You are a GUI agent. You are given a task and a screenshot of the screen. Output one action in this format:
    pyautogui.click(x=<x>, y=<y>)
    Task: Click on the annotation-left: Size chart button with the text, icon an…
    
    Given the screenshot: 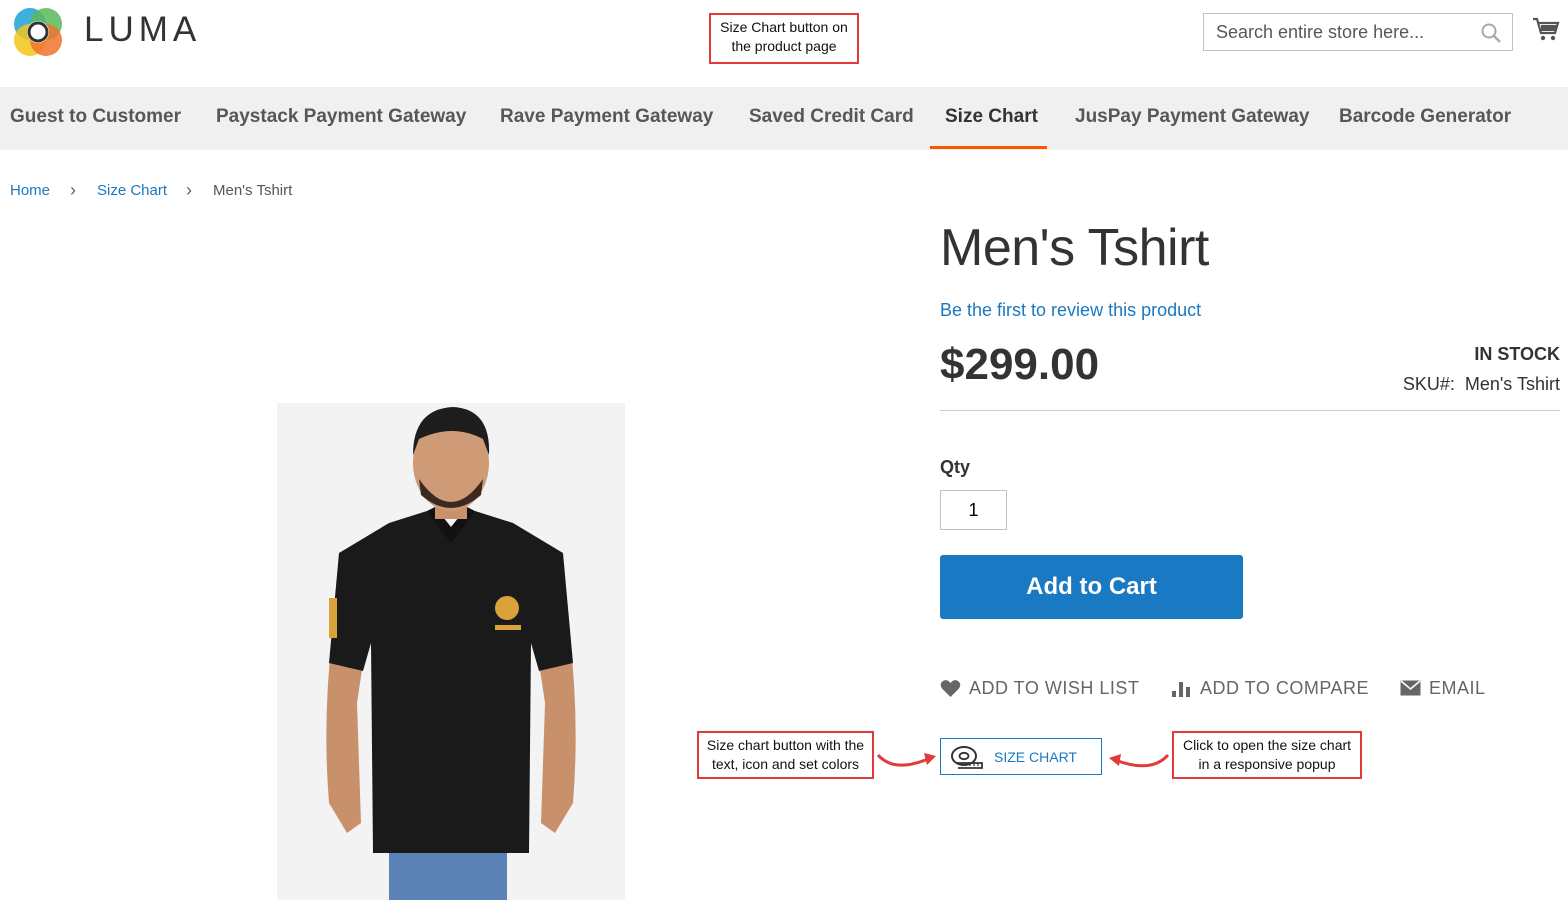 What is the action you would take?
    pyautogui.click(x=785, y=755)
    